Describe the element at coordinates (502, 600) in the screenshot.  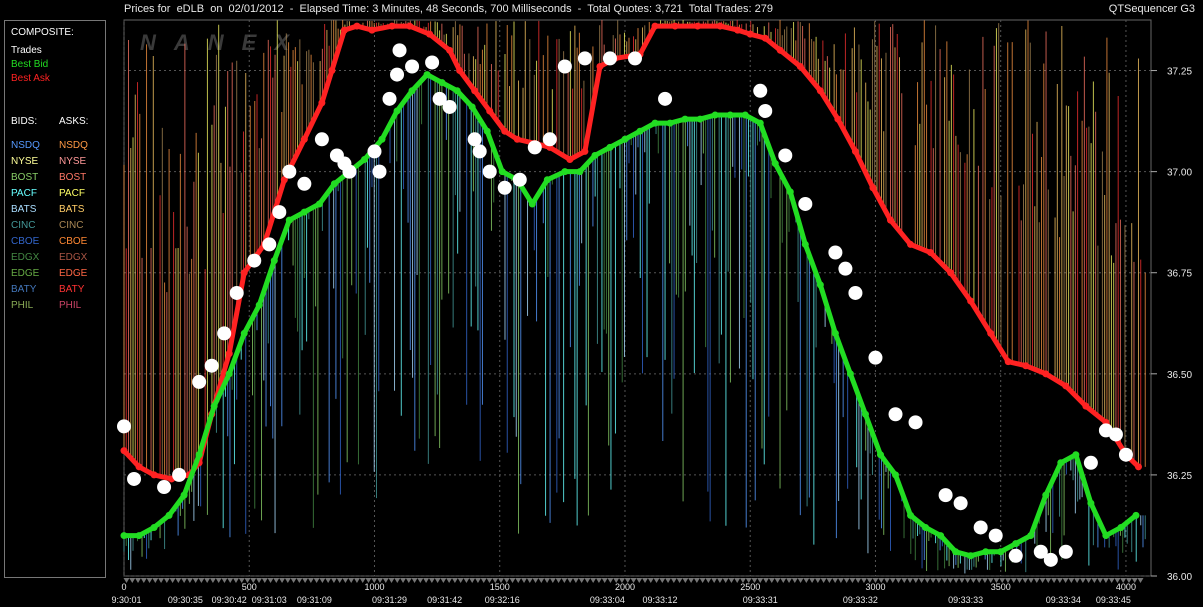
I see `time-label: 09:32:16` at that location.